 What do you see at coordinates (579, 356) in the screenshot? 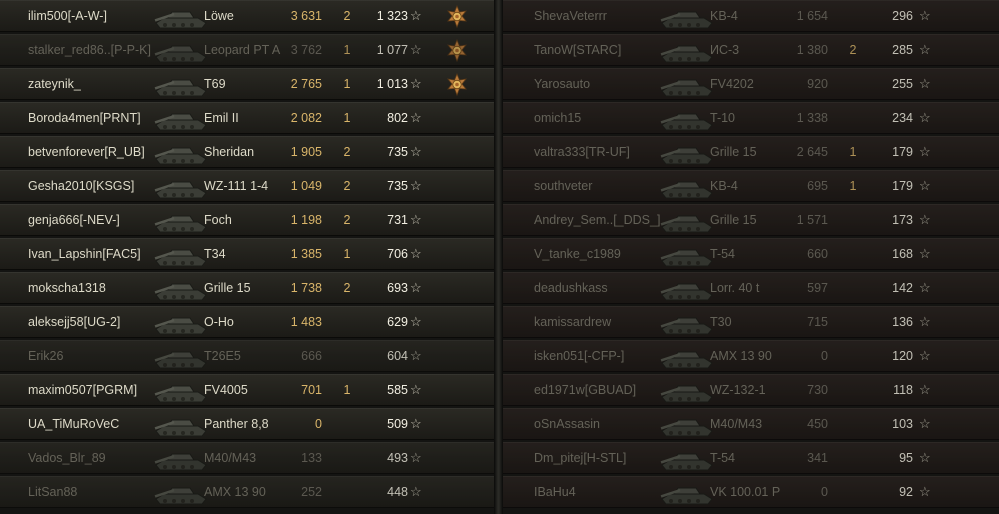
I see `player-name: isken051[-CFP-]` at bounding box center [579, 356].